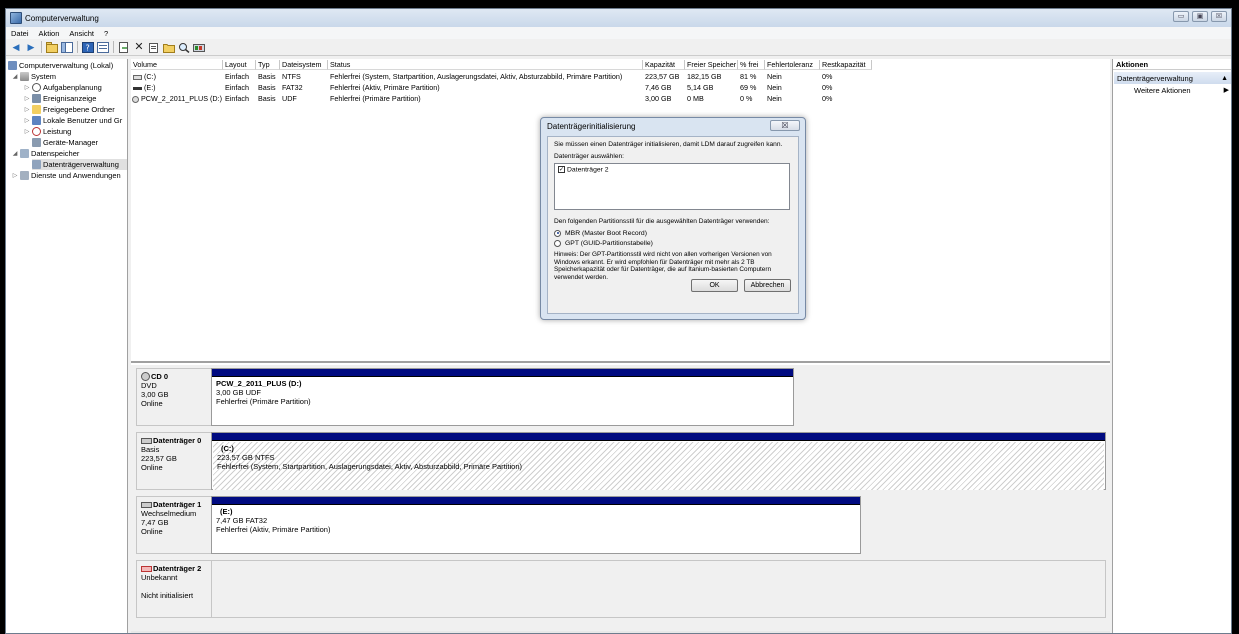 This screenshot has width=1239, height=634. What do you see at coordinates (20, 33) in the screenshot?
I see `menu-datei: Datei` at bounding box center [20, 33].